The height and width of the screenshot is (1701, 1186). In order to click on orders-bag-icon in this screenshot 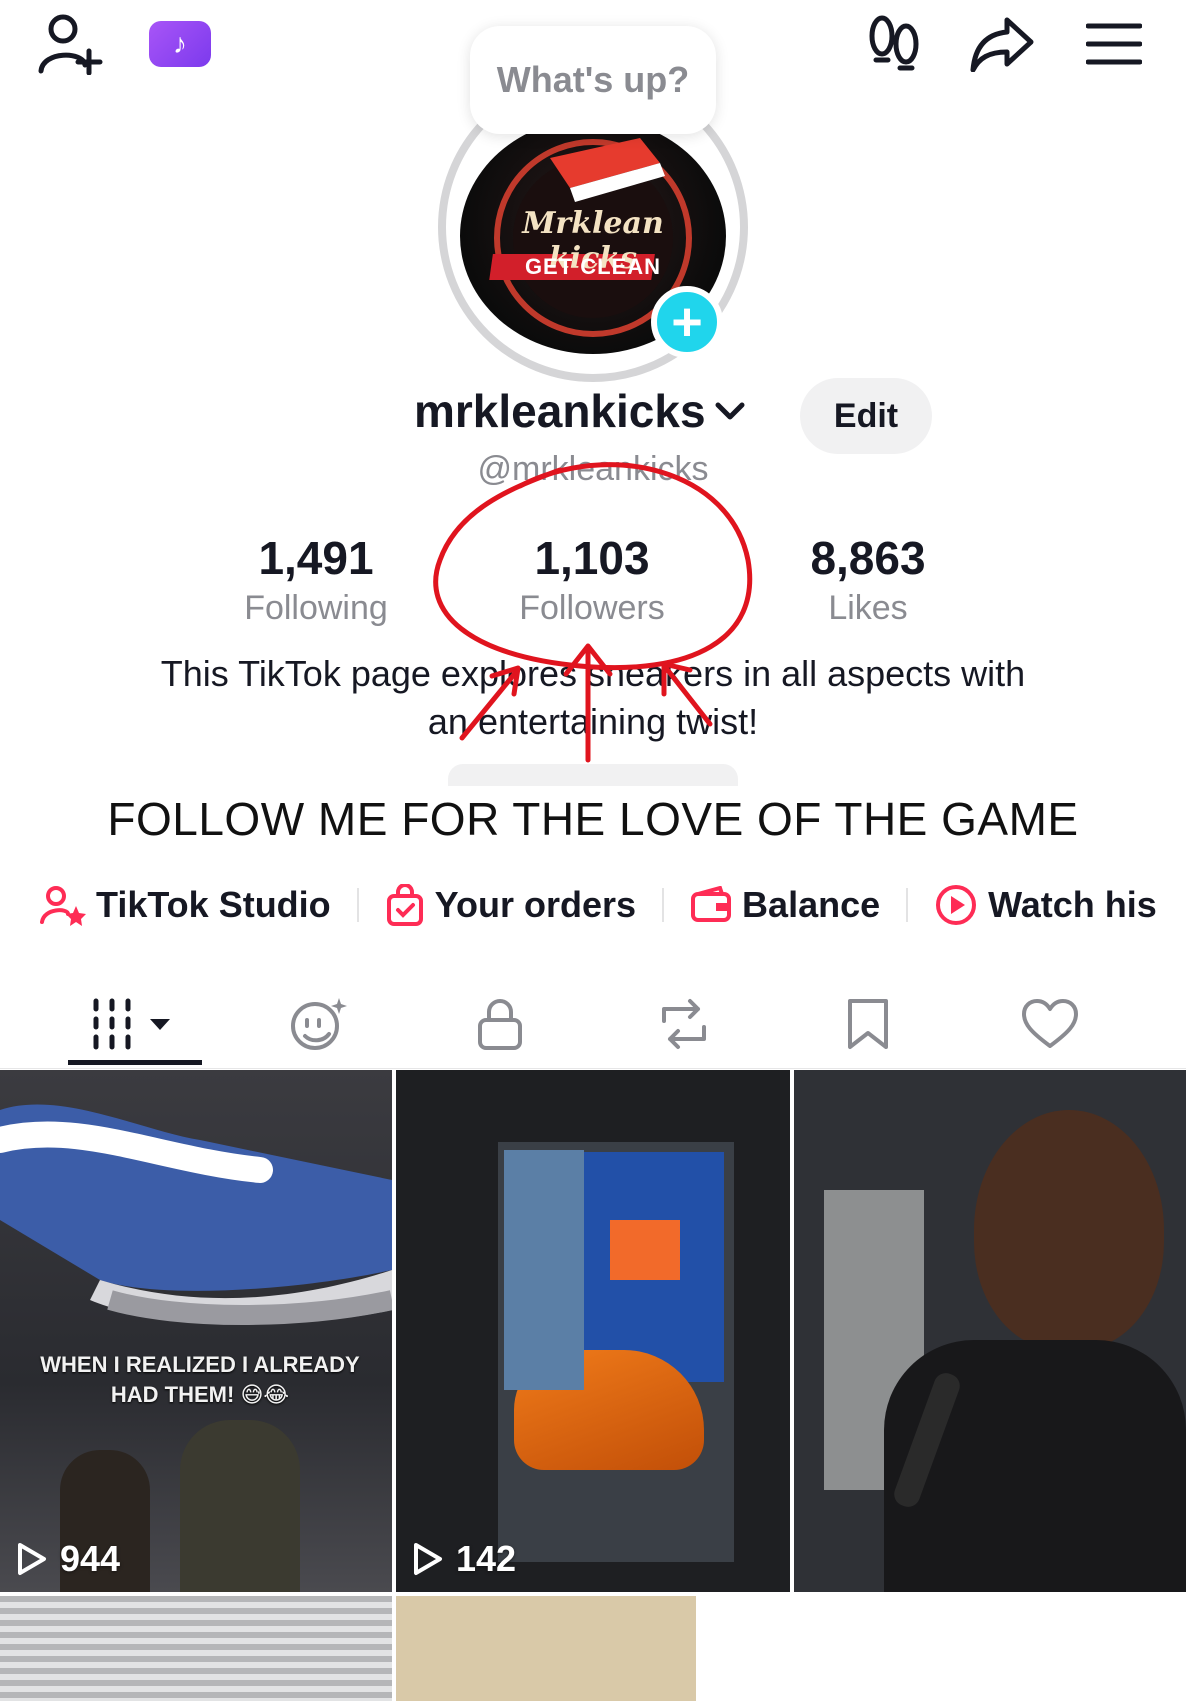, I will do `click(404, 905)`.